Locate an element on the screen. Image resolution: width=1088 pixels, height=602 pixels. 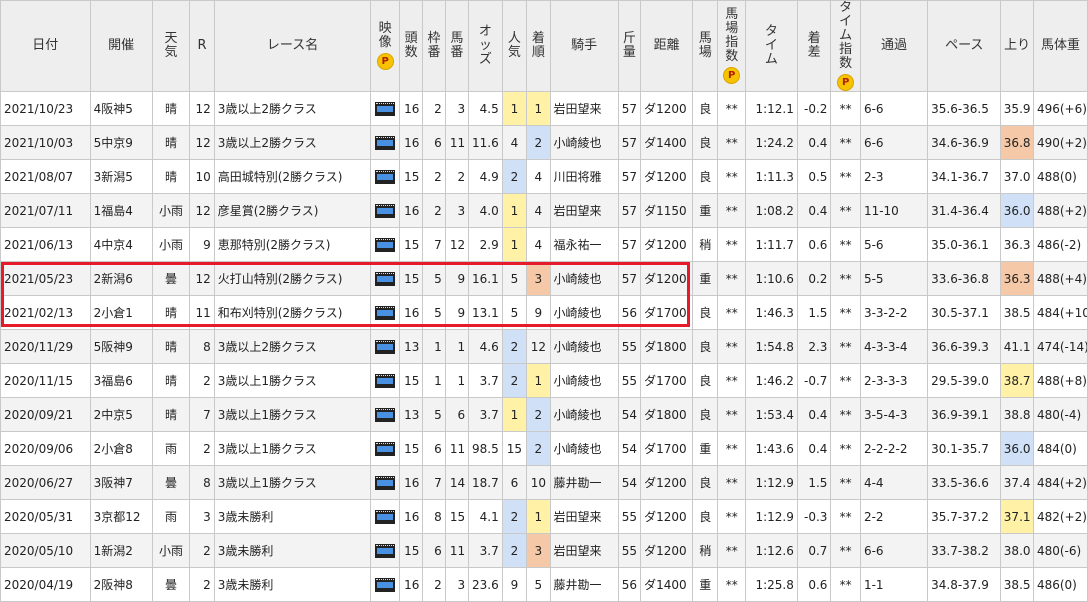
date-link: 2021/10/03 is located at coordinates (45, 142).